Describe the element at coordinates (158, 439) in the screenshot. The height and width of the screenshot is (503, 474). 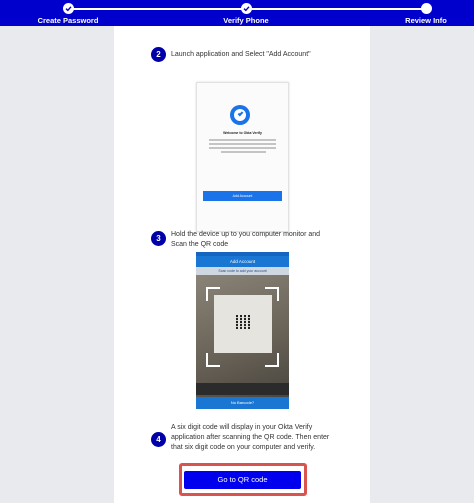
I see `step-number-badge: 4` at that location.